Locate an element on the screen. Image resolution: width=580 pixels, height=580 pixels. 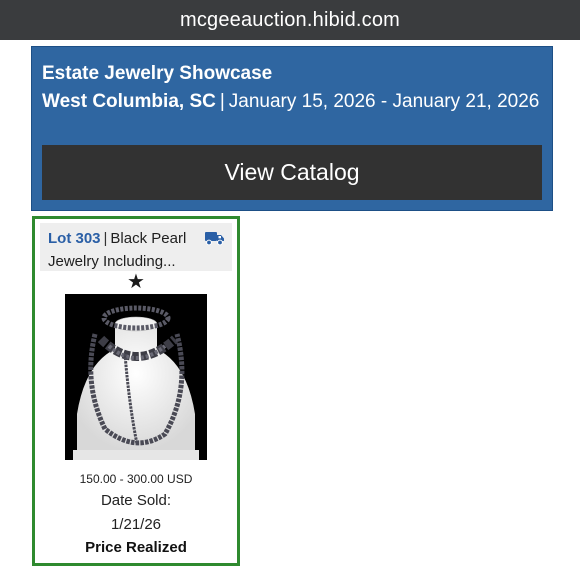
address-bar: mcgeeauction.hibid.com is located at coordinates (290, 20).